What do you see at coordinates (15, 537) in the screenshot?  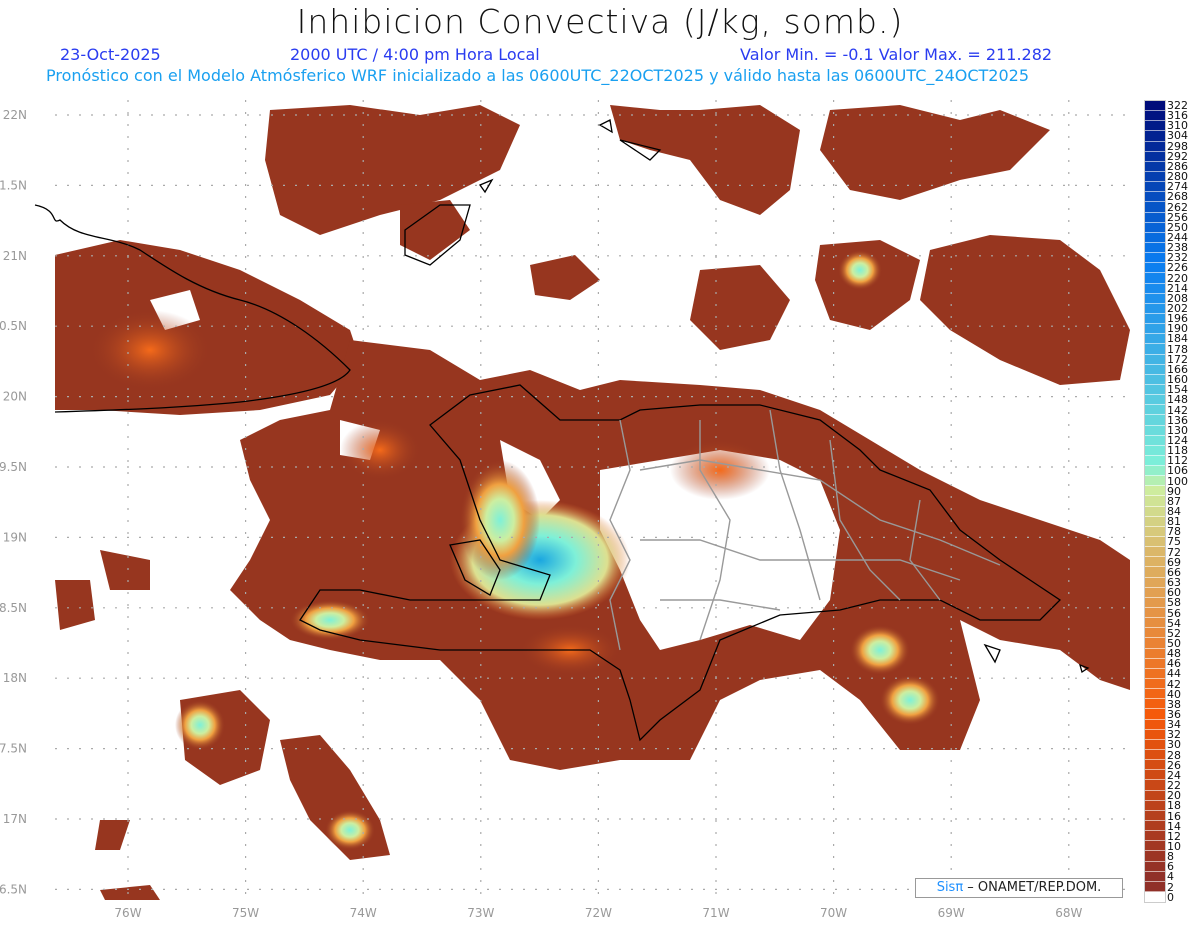 I see `lat-label: 19N` at bounding box center [15, 537].